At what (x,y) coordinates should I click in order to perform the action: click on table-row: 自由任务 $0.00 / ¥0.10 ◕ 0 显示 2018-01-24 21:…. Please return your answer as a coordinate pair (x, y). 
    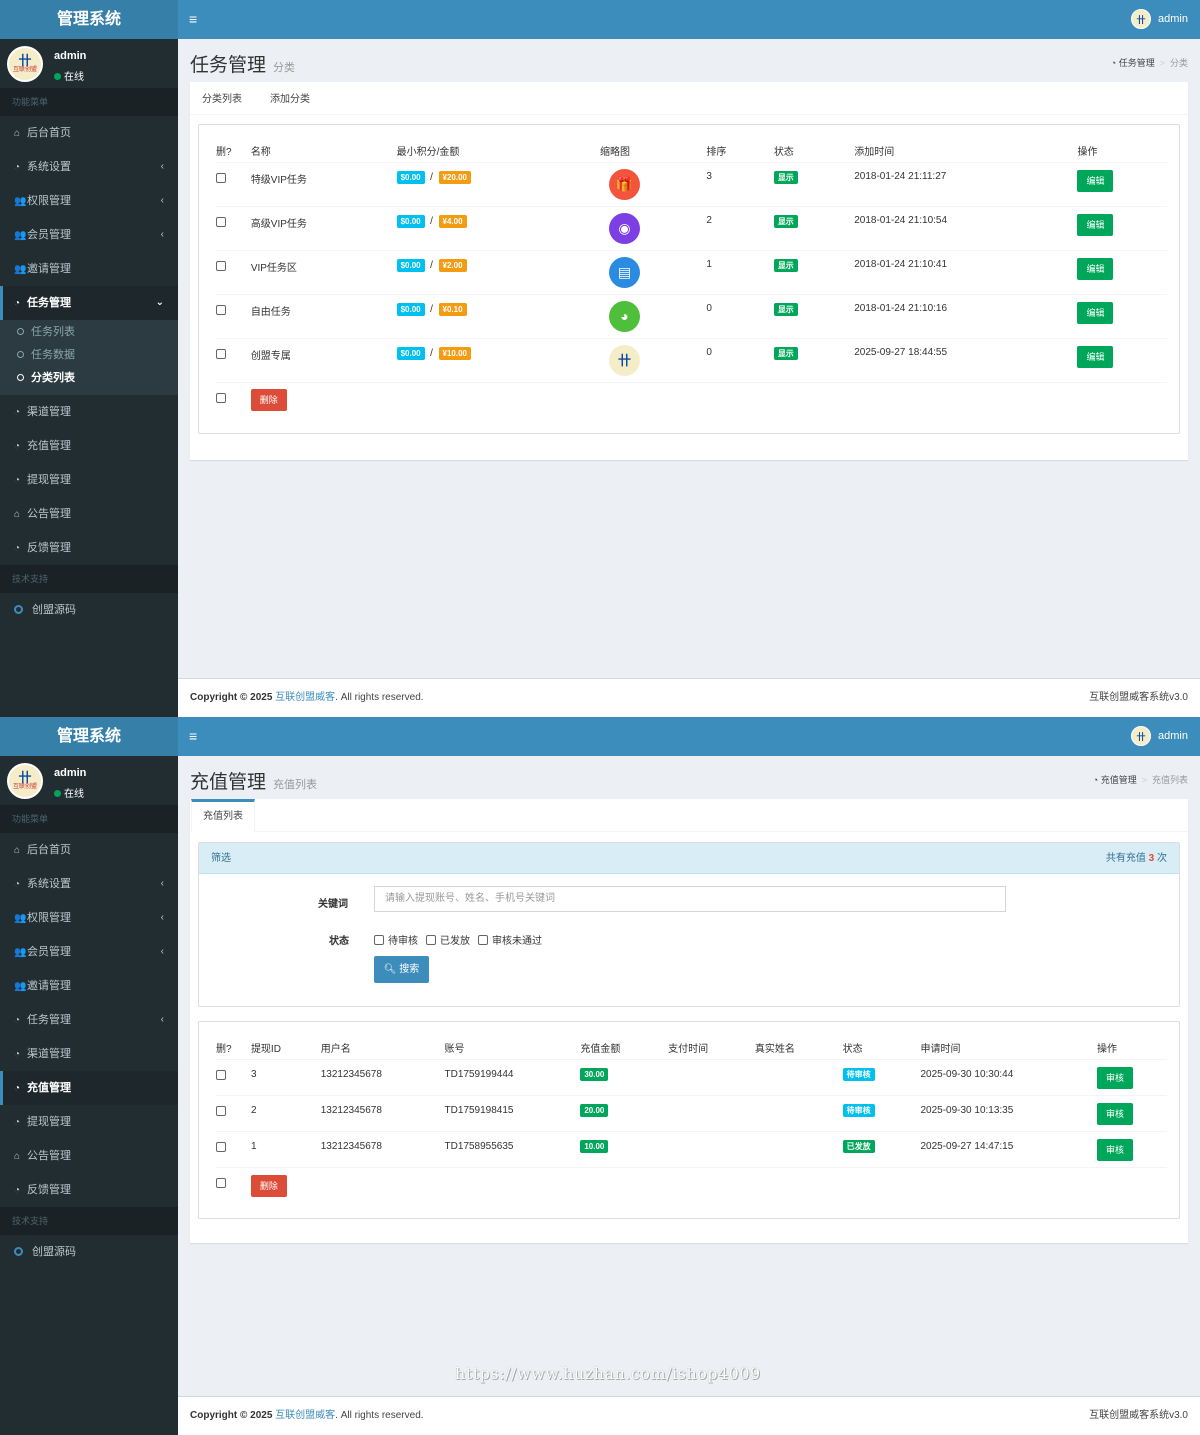
    Looking at the image, I should click on (691, 316).